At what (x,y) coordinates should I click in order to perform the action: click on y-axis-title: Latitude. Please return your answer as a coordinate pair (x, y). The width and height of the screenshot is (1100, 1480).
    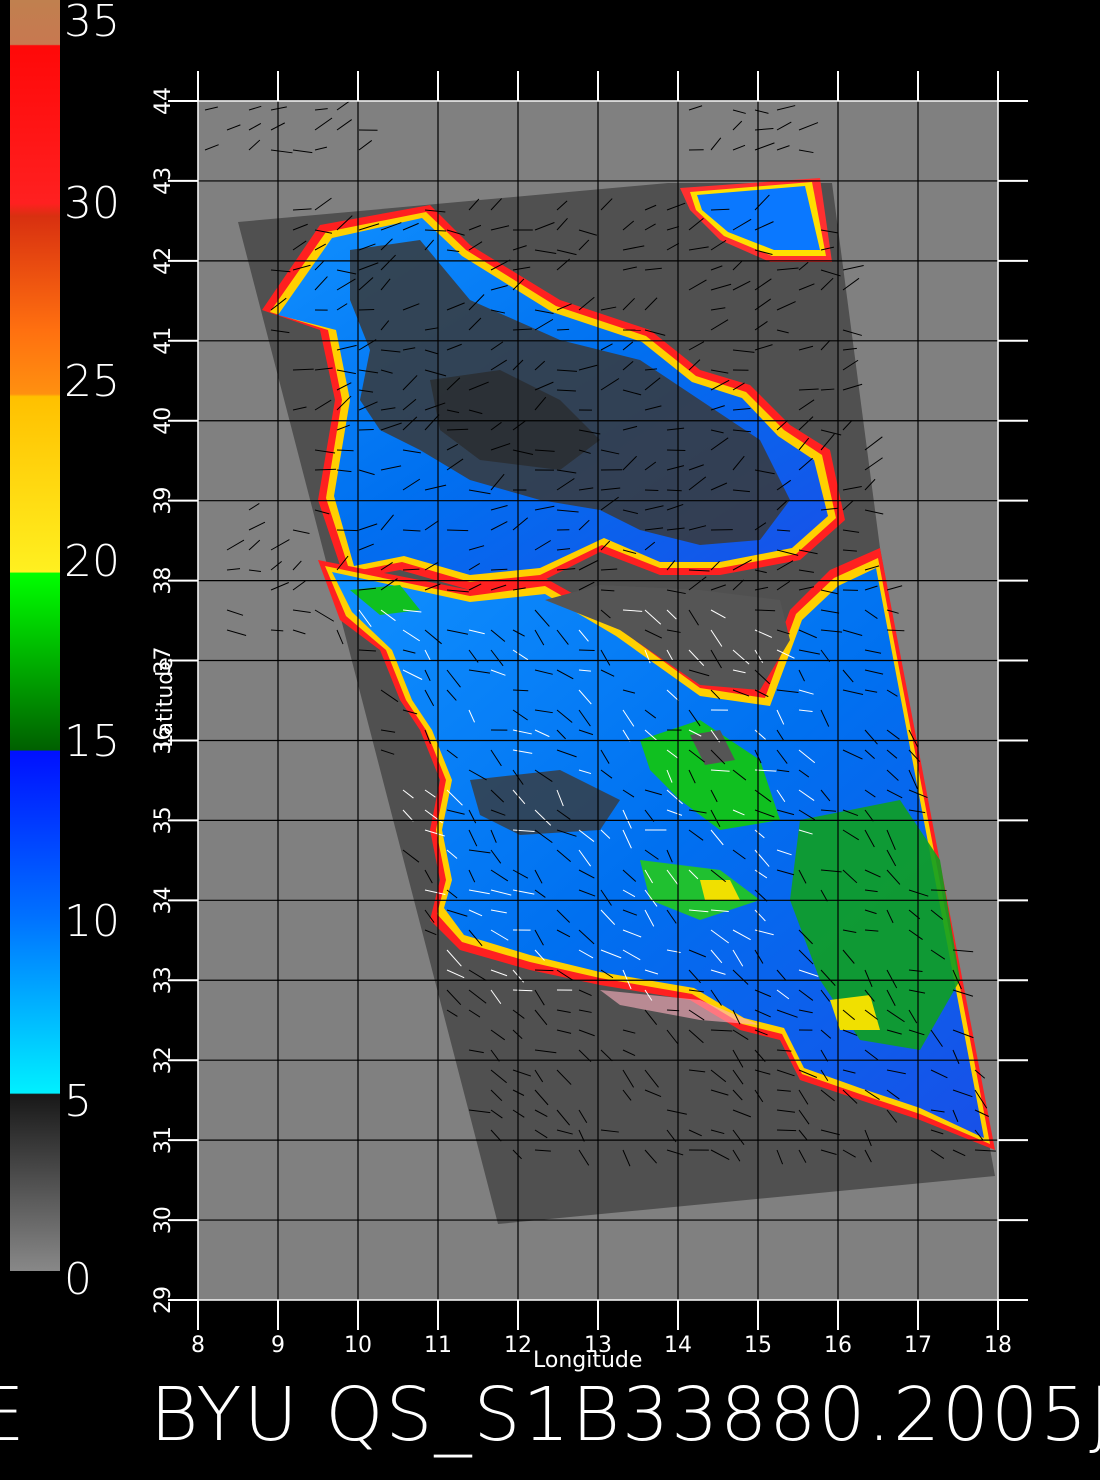
    Looking at the image, I should click on (165, 702).